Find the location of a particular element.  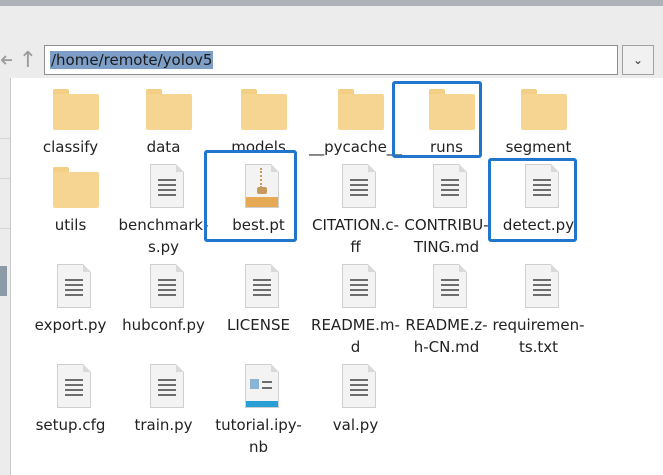

file-item: val.py is located at coordinates (355, 400).